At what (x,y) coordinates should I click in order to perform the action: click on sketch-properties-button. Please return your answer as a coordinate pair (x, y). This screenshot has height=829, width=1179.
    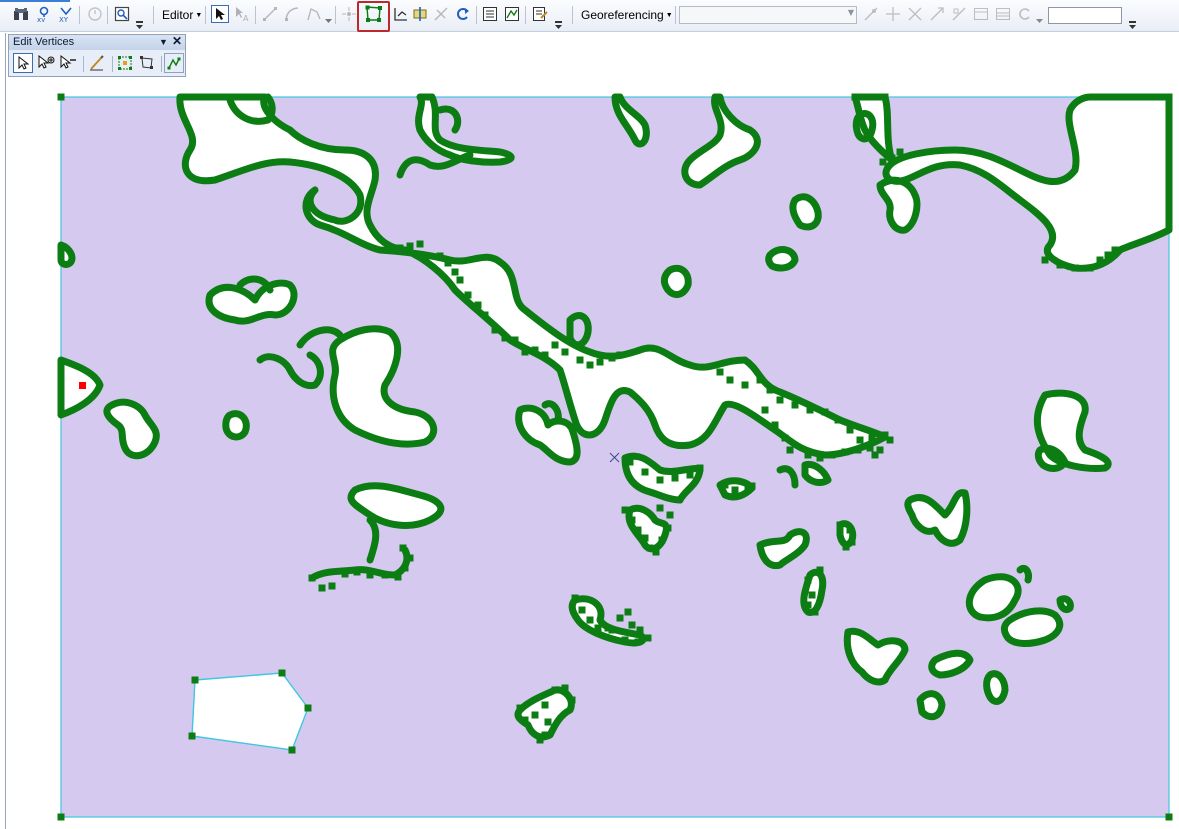
    Looking at the image, I should click on (97, 63).